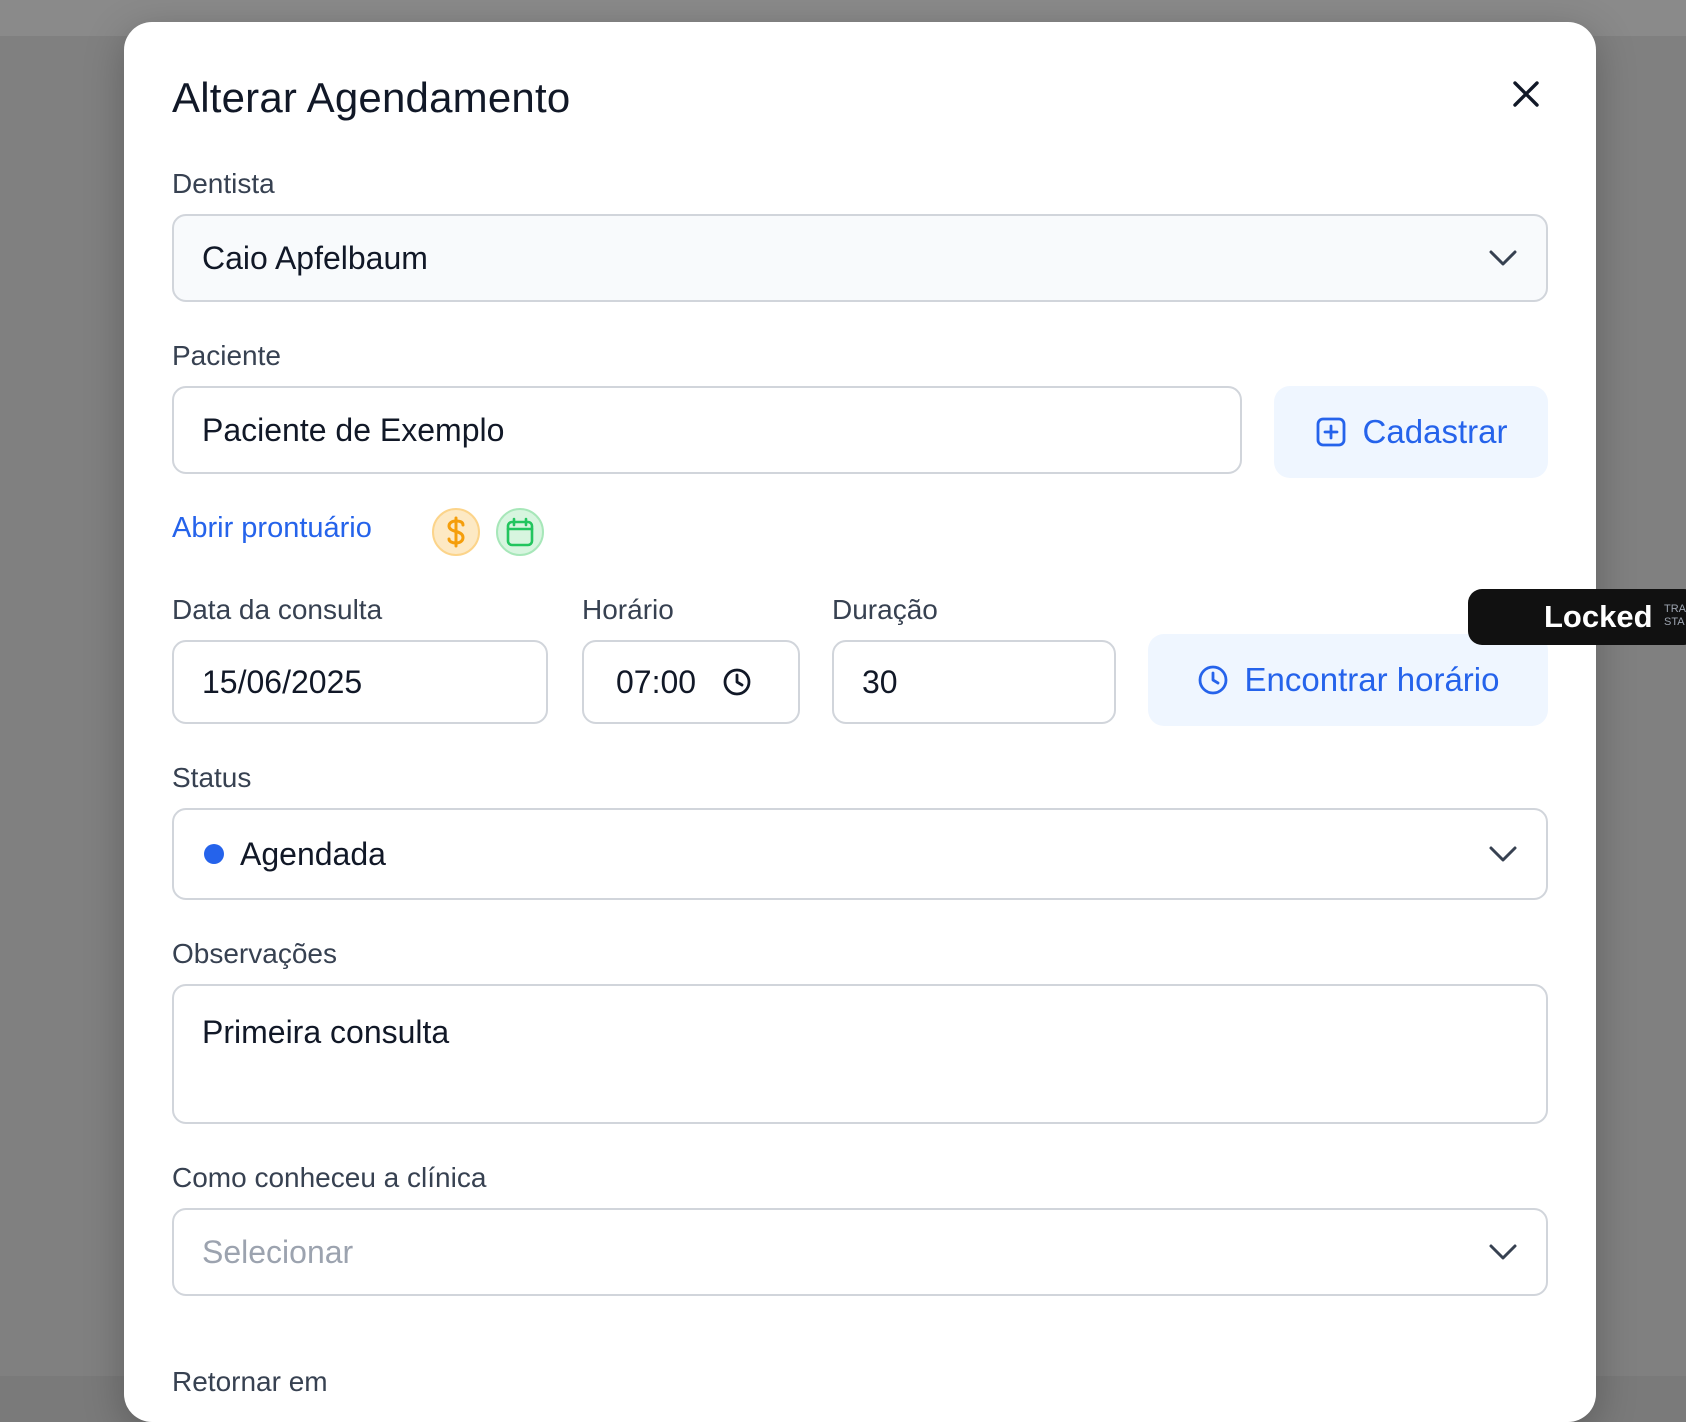  What do you see at coordinates (277, 609) in the screenshot?
I see `data-consulta-label: Data da consulta` at bounding box center [277, 609].